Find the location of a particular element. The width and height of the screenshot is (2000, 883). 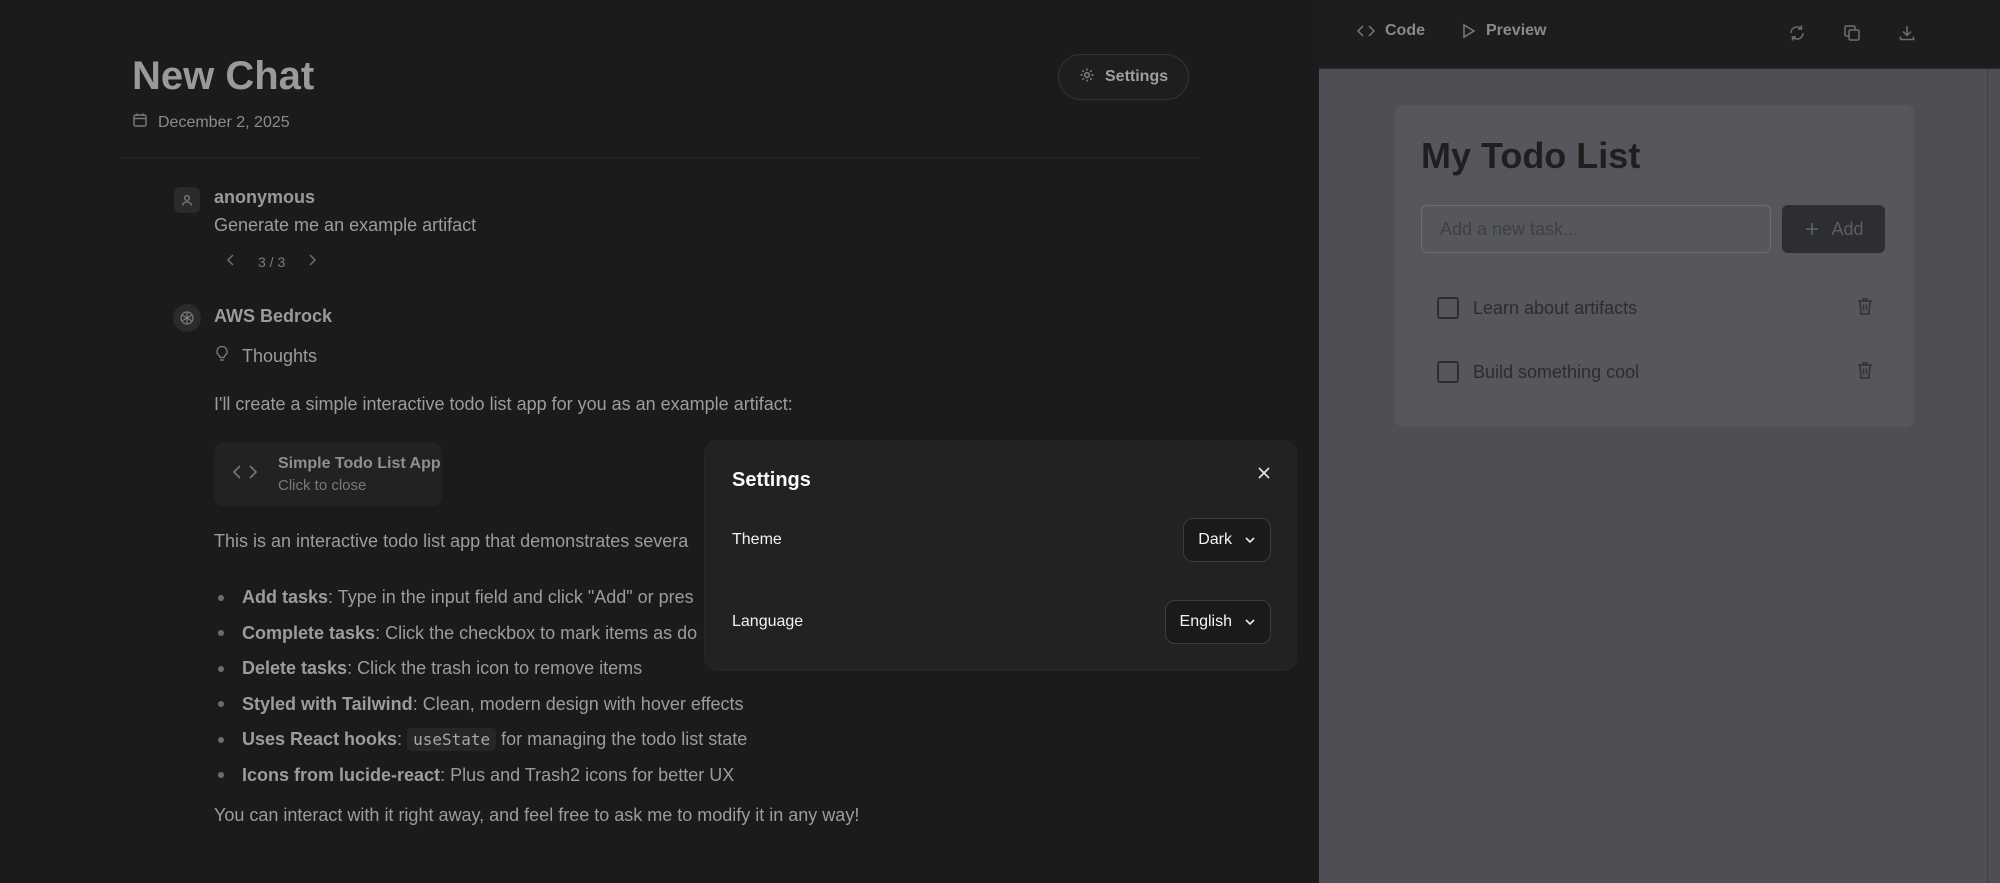

artifact-card: Simple Todo List App Click to close is located at coordinates (328, 474).